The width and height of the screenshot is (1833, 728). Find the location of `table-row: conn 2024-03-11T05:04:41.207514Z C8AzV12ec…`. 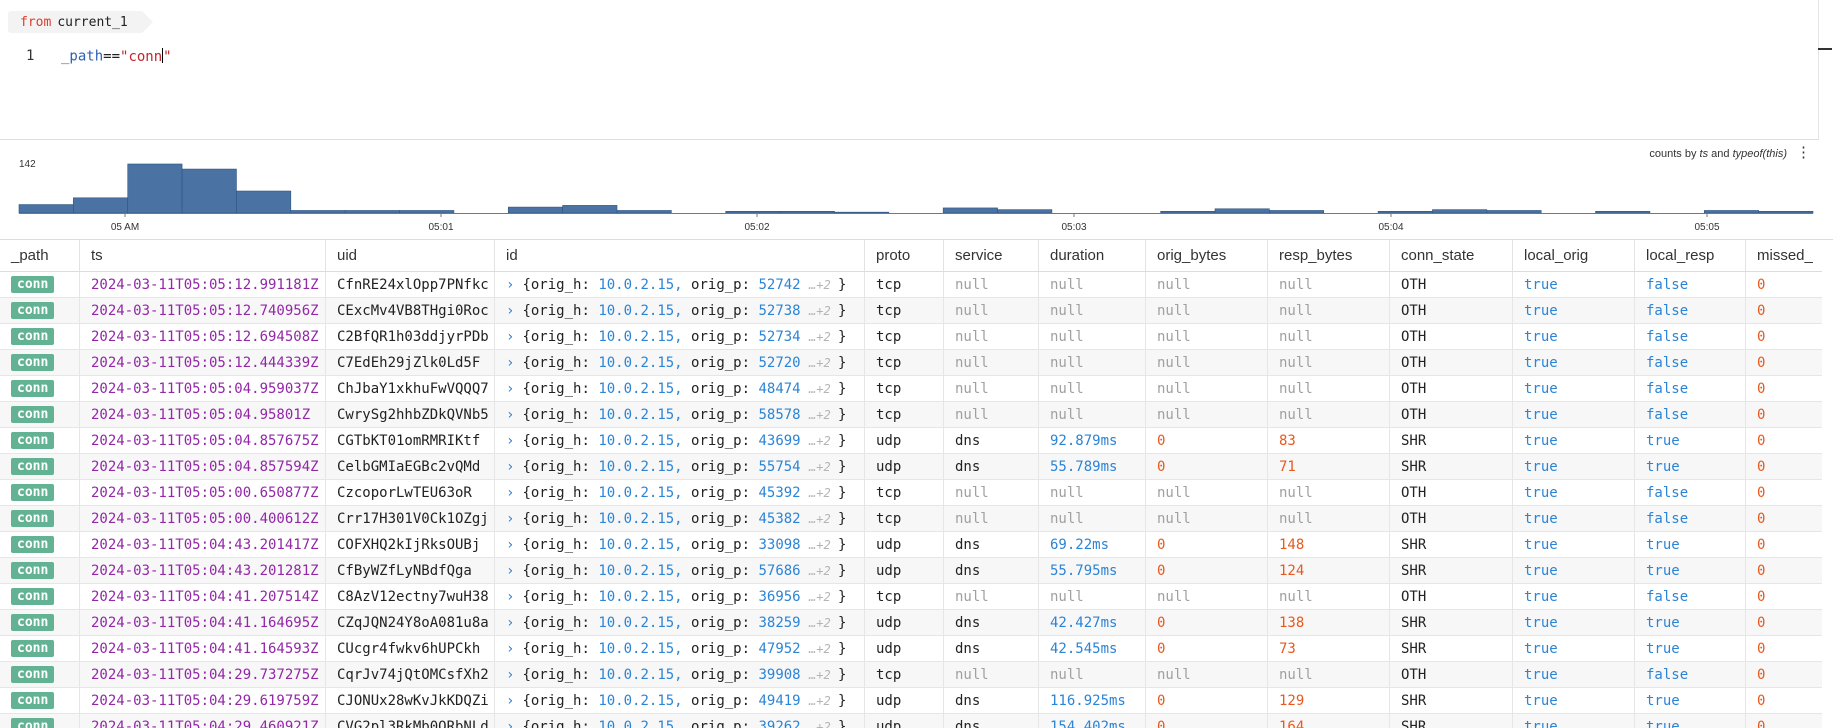

table-row: conn 2024-03-11T05:04:41.207514Z C8AzV12ec… is located at coordinates (911, 597).